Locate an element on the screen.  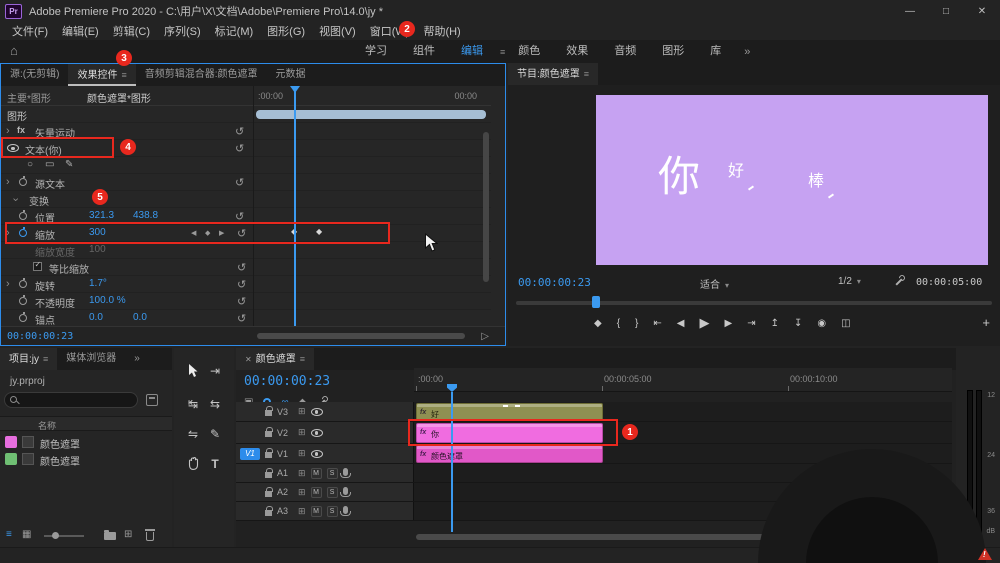
row-graphics: 图形 is located at coordinates (127, 114).